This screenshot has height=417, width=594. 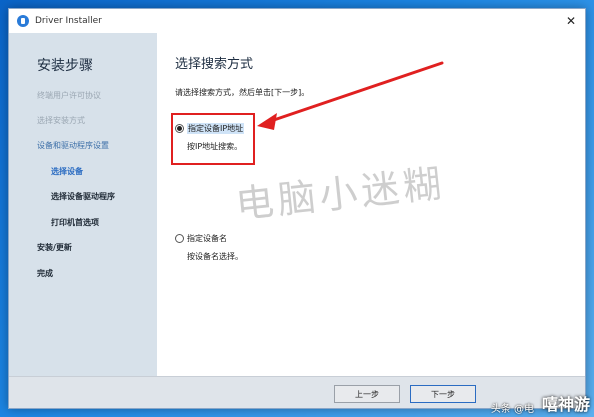 What do you see at coordinates (75, 222) in the screenshot?
I see `step-printer-preferences: 打印机首选项` at bounding box center [75, 222].